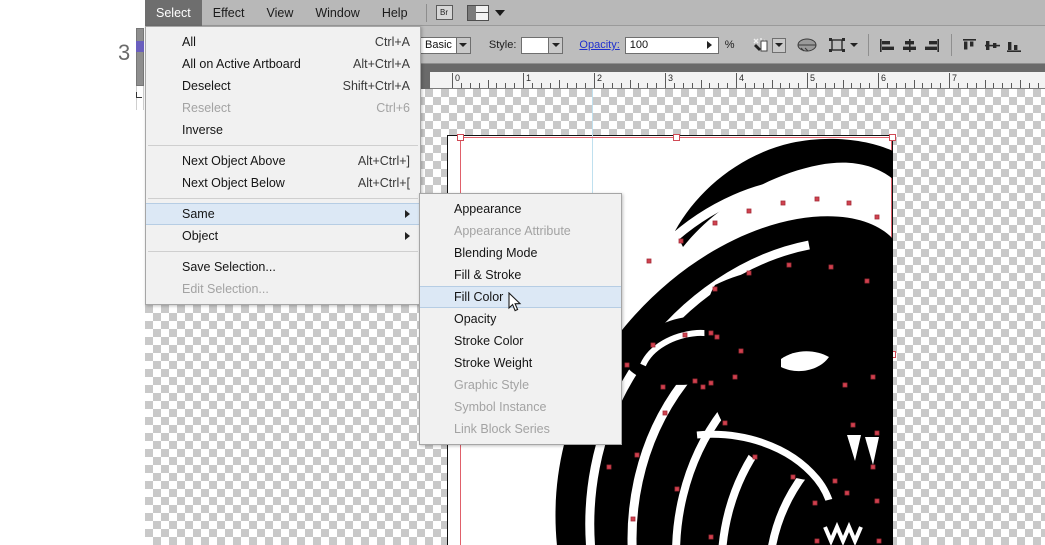 Image resolution: width=1045 pixels, height=545 pixels. I want to click on ruler-label: 2, so click(600, 78).